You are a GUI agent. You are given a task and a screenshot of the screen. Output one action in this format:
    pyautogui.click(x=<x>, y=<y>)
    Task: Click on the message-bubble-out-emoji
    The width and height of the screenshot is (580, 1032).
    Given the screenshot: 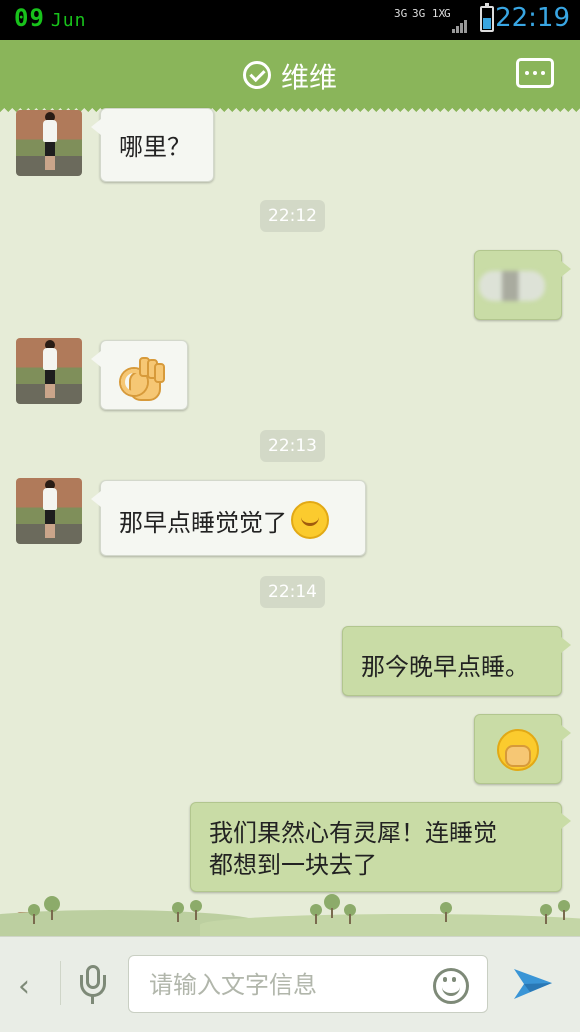 What is the action you would take?
    pyautogui.click(x=522, y=749)
    